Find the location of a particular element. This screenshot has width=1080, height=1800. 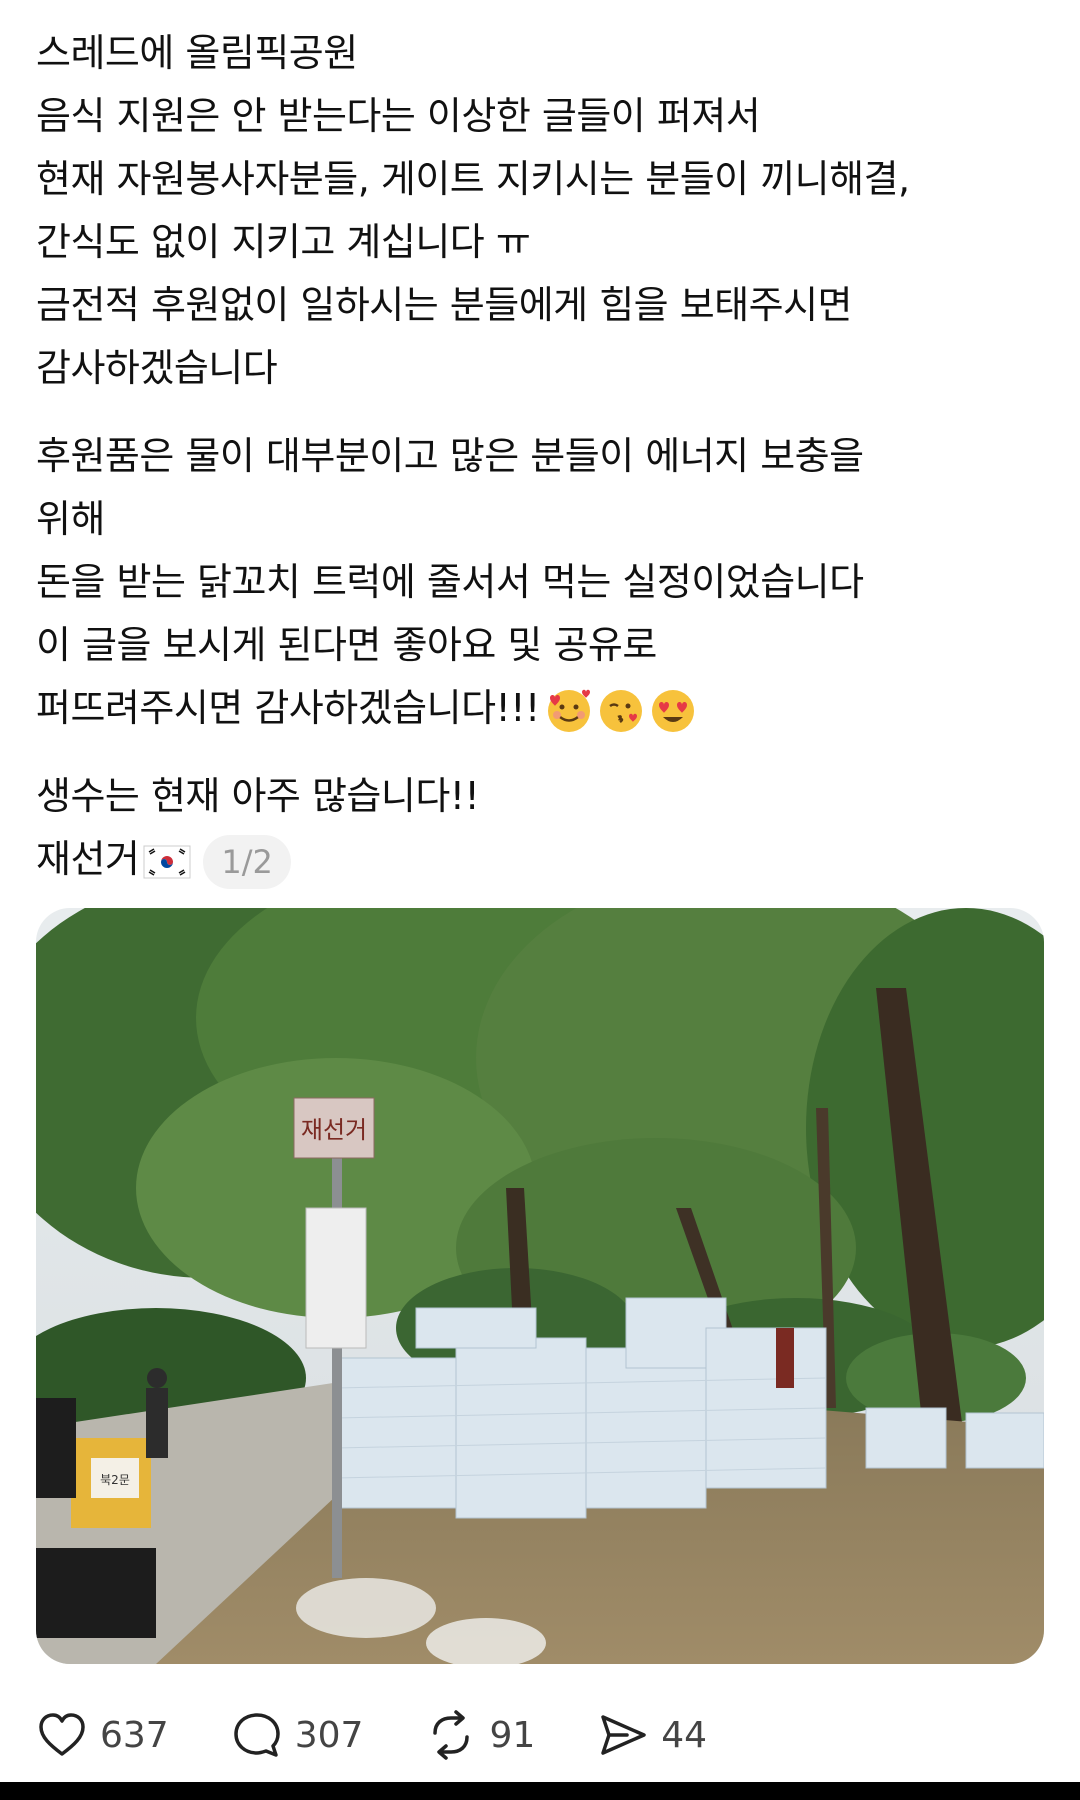

comment-button: 307 is located at coordinates (297, 1735).